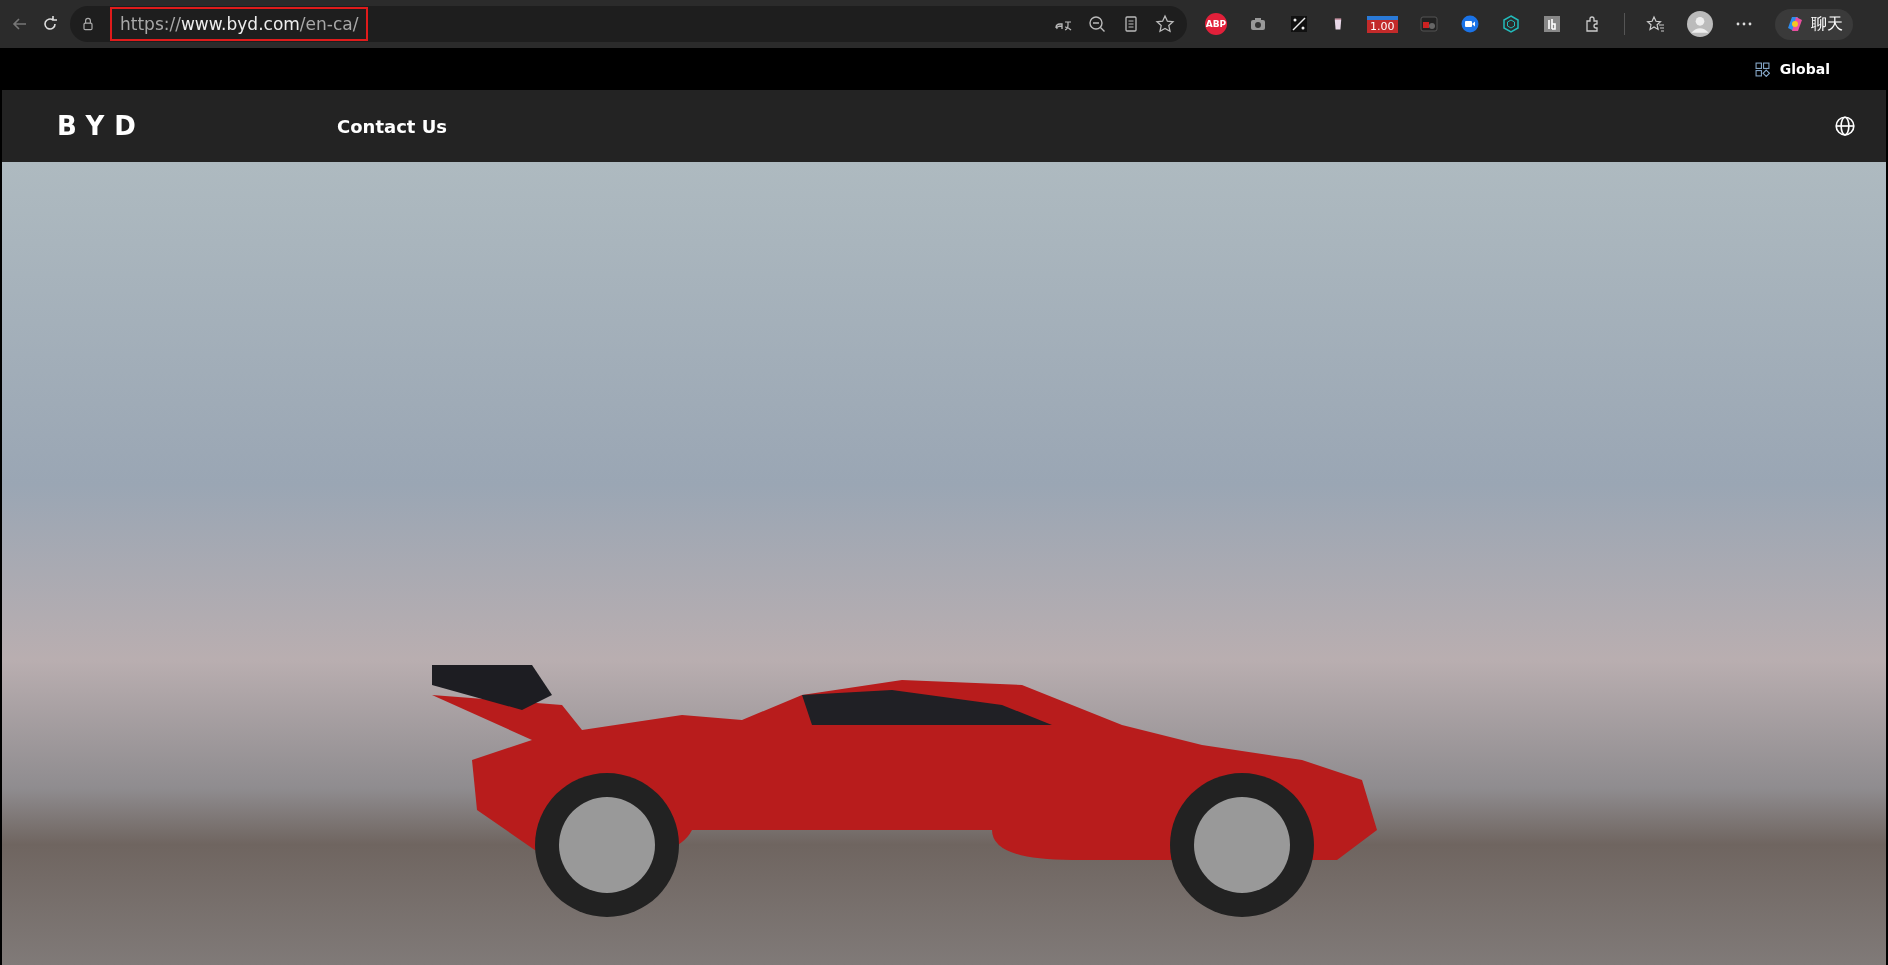 This screenshot has height=965, width=1888. Describe the element at coordinates (1813, 24) in the screenshot. I see `chat-button: 聊天` at that location.